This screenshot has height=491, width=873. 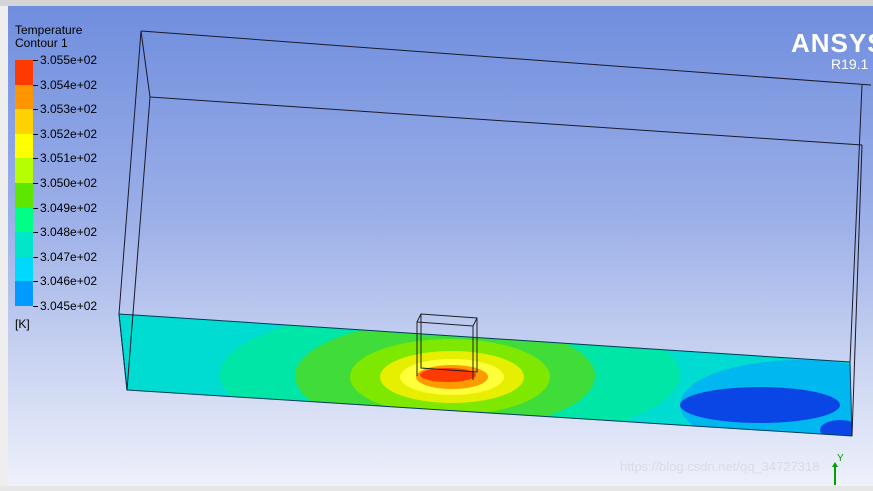 I want to click on legend-level-label: 3.053e+02, so click(x=69, y=109).